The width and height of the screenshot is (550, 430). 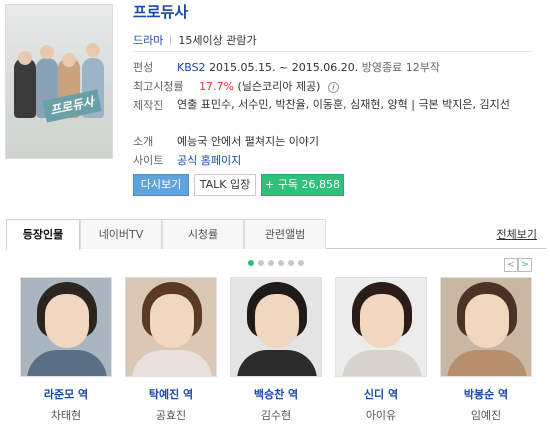 What do you see at coordinates (338, 141) in the screenshot?
I see `intro-row: 소개 예능국 안에서 펼쳐지는 이야기` at bounding box center [338, 141].